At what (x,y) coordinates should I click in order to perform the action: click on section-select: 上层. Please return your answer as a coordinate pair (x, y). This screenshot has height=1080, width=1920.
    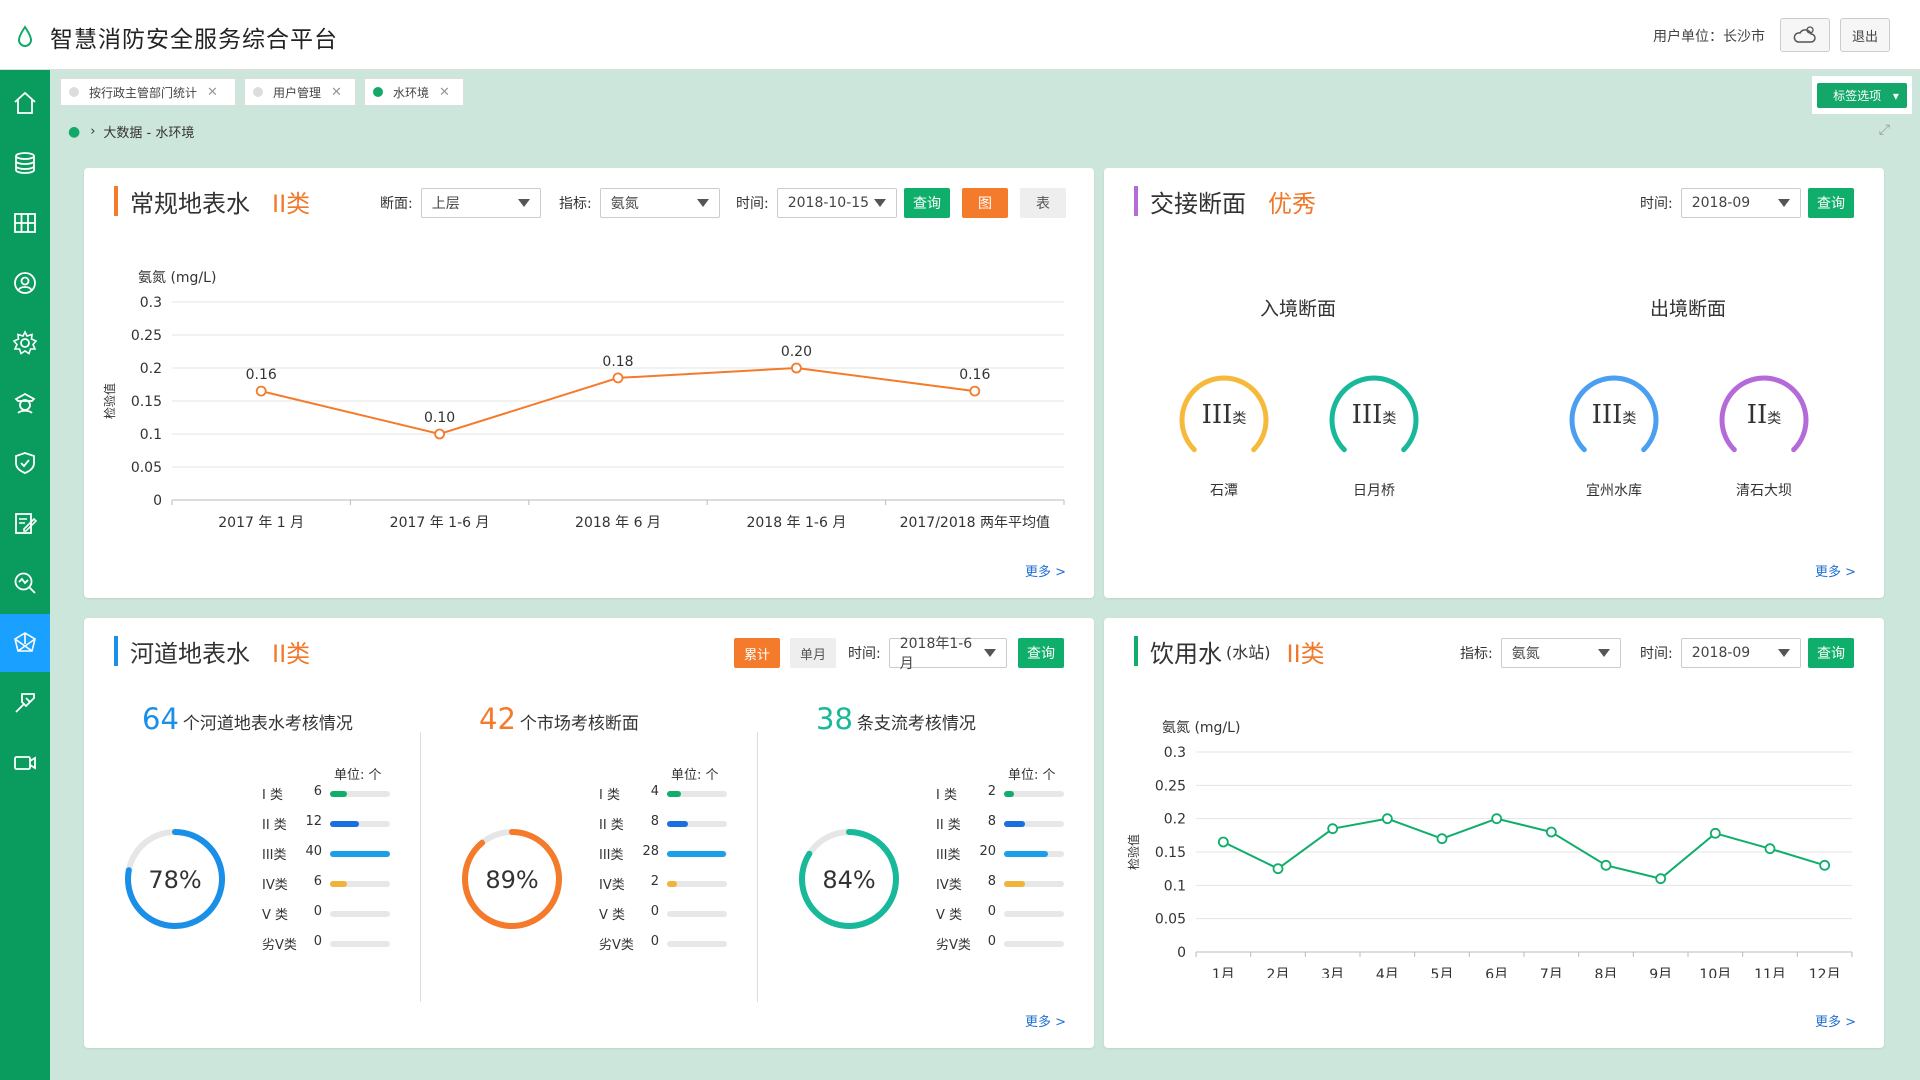
    Looking at the image, I should click on (480, 203).